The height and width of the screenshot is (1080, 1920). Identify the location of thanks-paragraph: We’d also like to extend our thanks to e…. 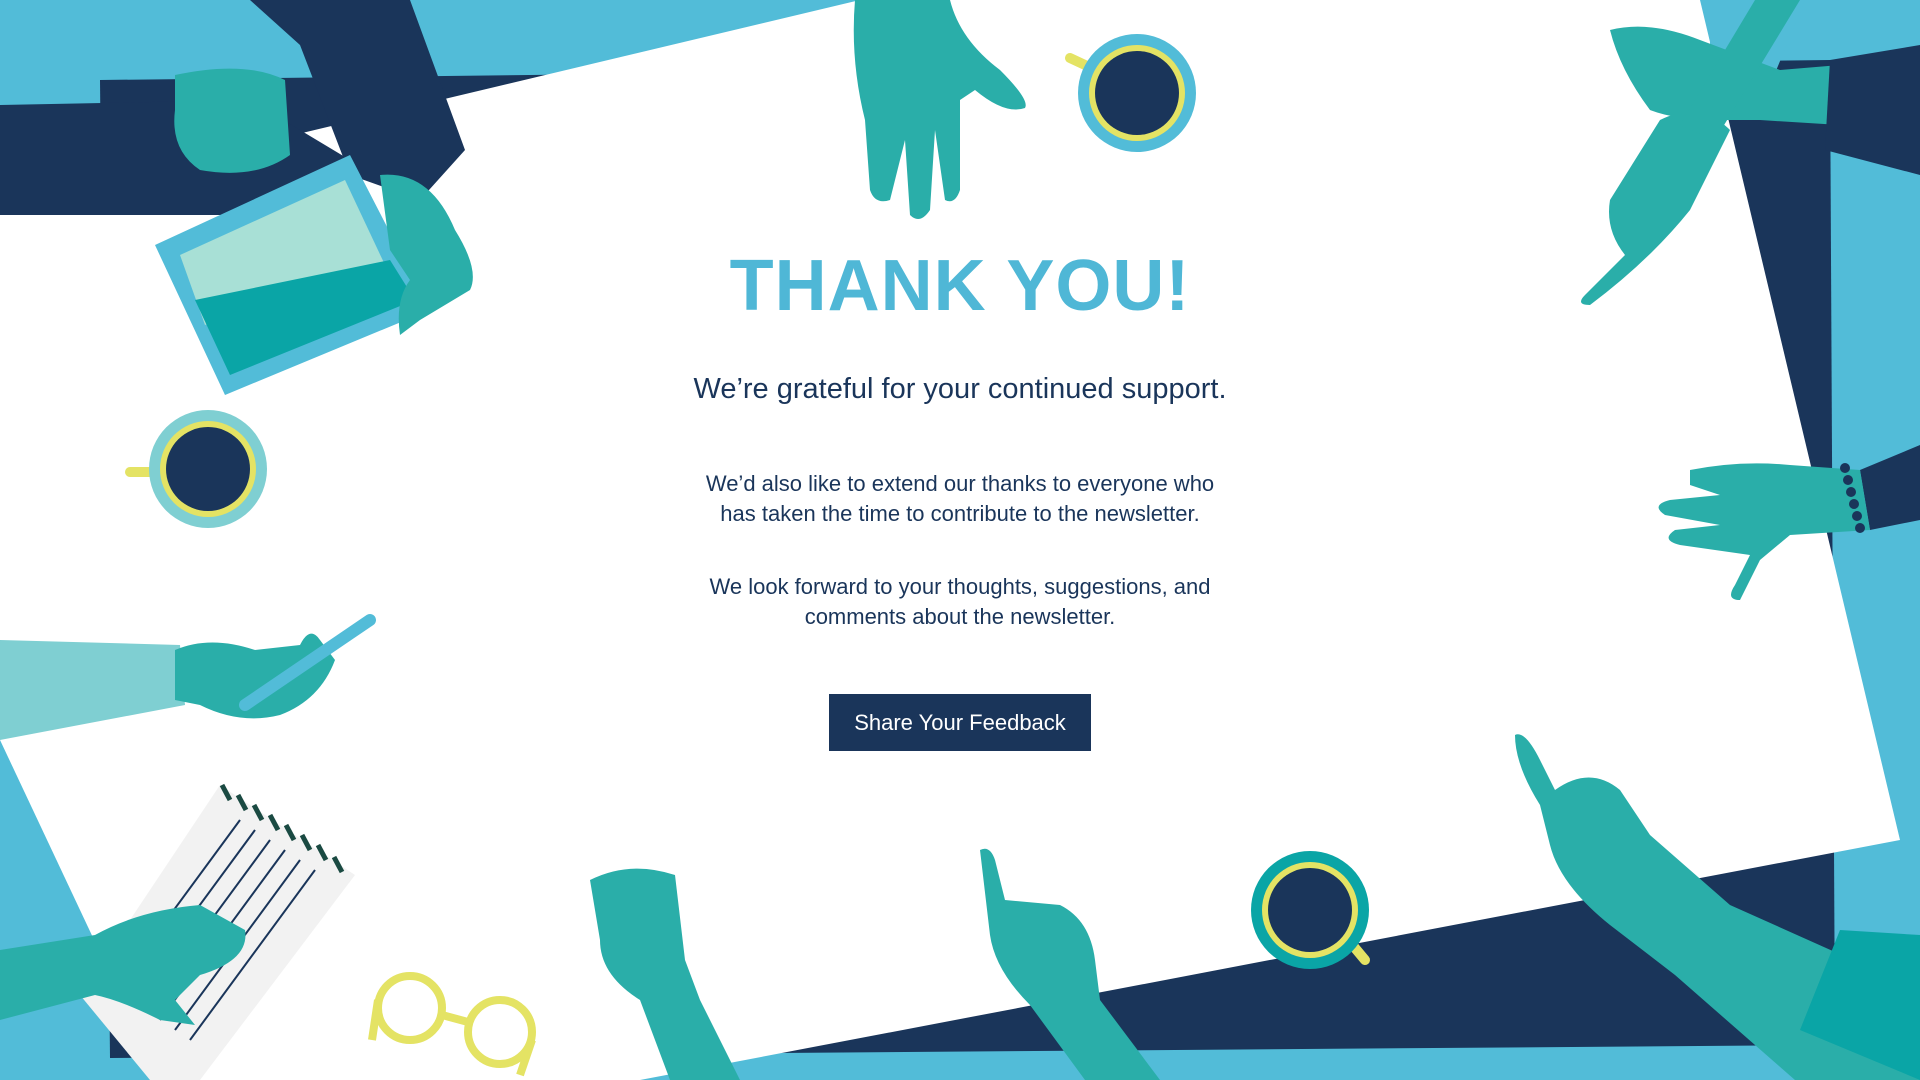
(960, 498).